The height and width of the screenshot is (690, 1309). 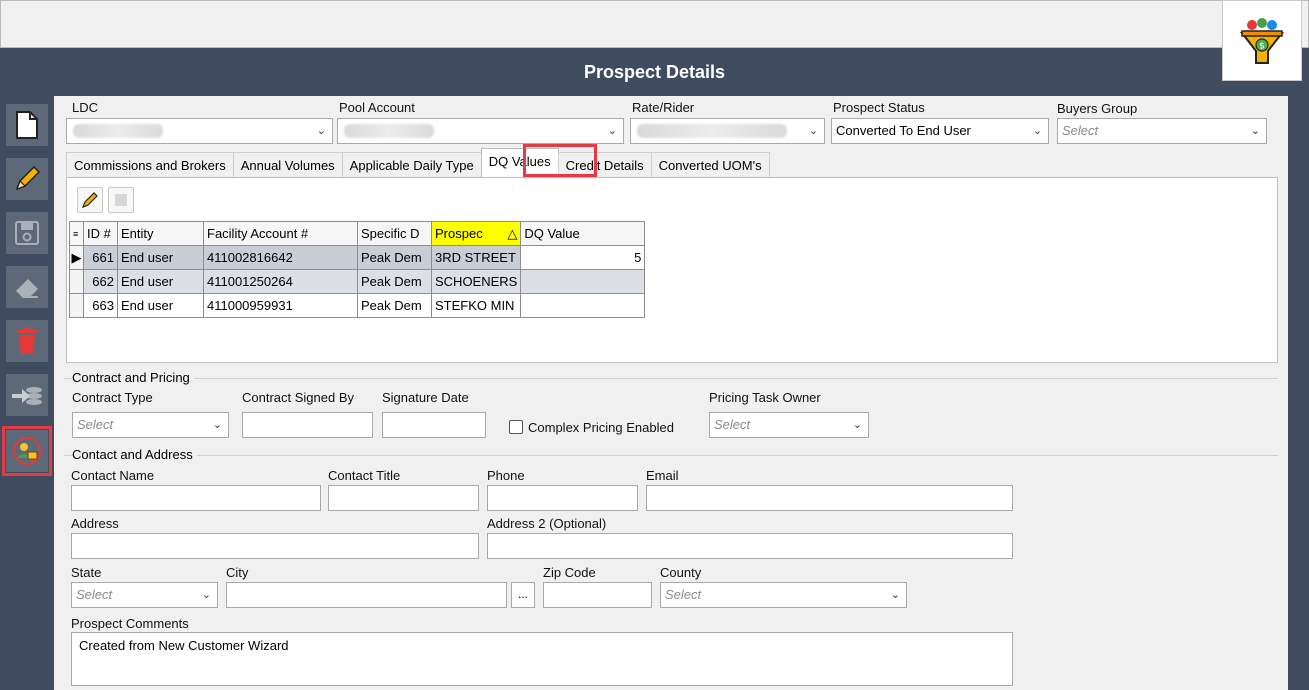 I want to click on pricing-task-owner-placeholder: Select, so click(x=732, y=424).